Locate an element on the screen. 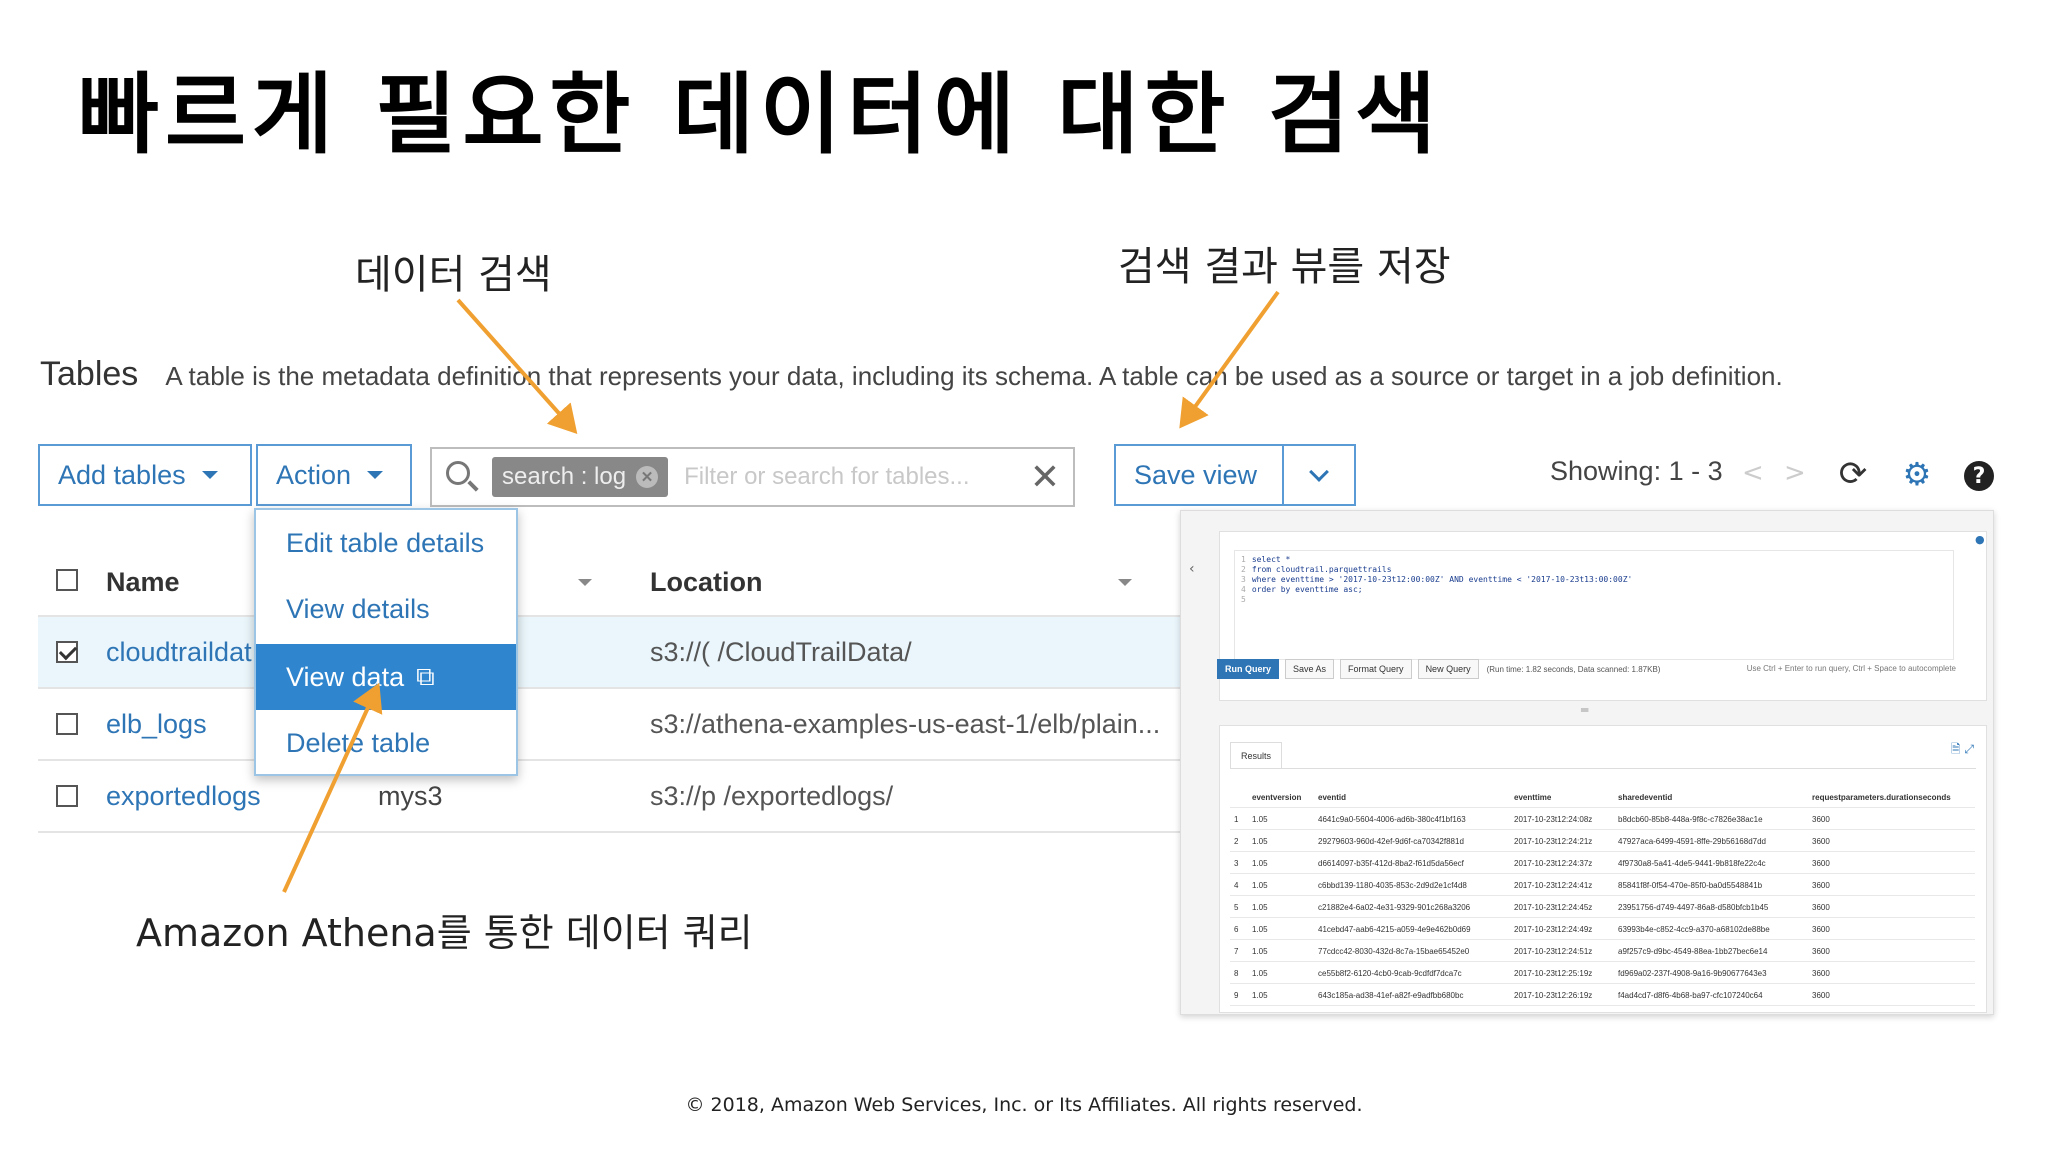 This screenshot has width=2048, height=1152. results-column-header: eventversion is located at coordinates (1276, 797).